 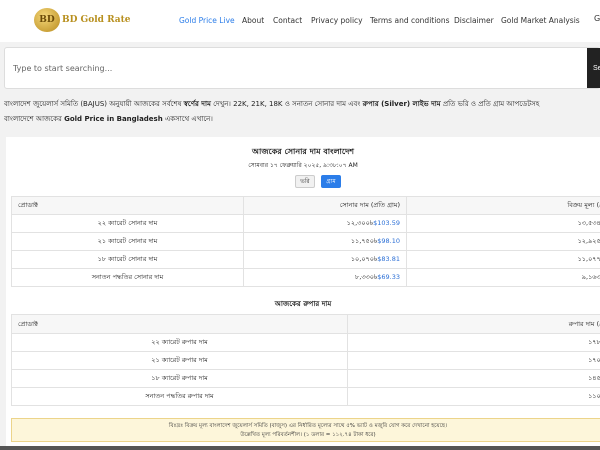 I want to click on price-usd: $83.81, so click(x=388, y=259).